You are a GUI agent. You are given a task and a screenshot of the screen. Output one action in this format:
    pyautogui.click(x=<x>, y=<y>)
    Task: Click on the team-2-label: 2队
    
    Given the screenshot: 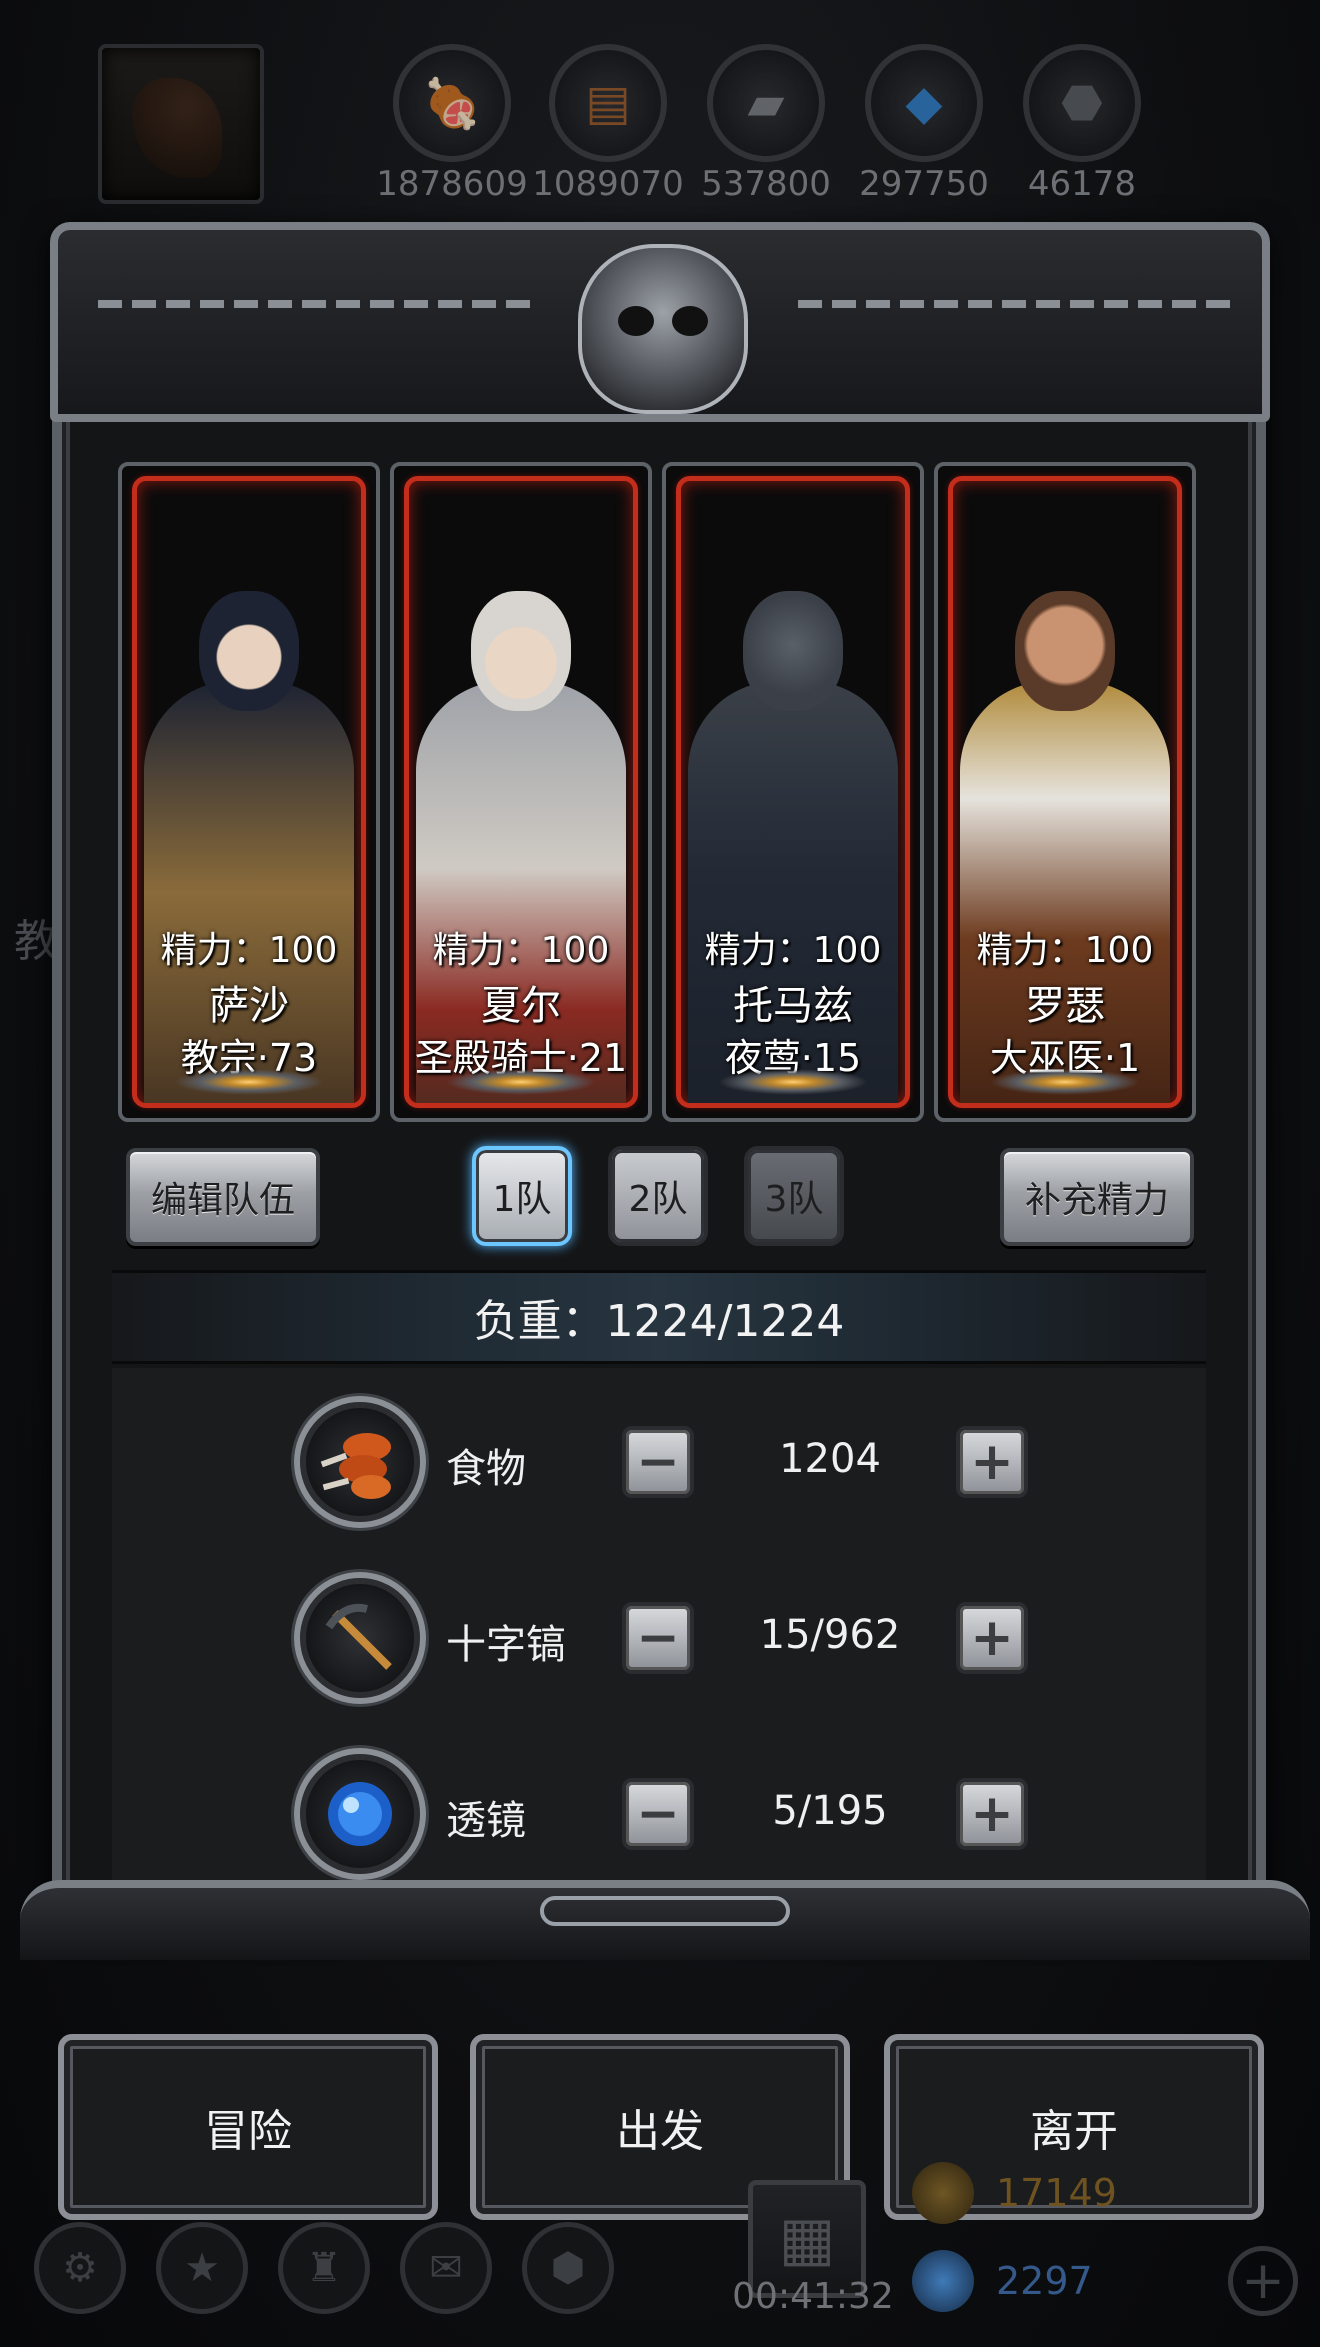 What is the action you would take?
    pyautogui.click(x=658, y=1199)
    